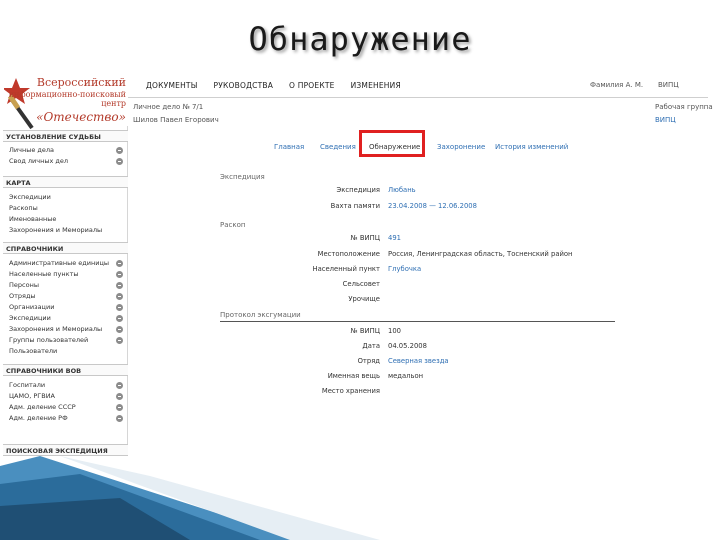  What do you see at coordinates (68, 319) in the screenshot?
I see `sidebar-item-ref-expeditions: Экспедиции` at bounding box center [68, 319].